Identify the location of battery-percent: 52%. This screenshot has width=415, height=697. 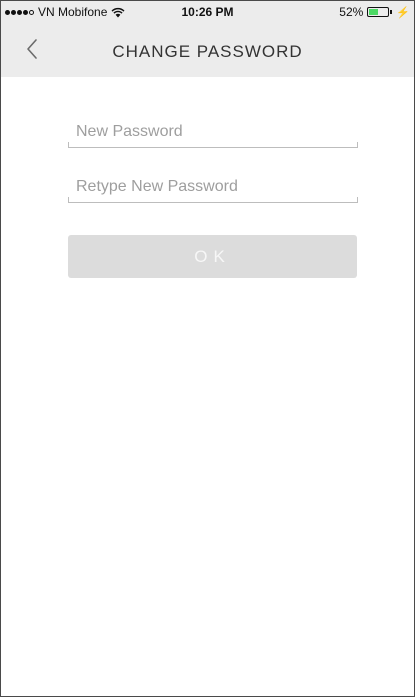
(351, 12).